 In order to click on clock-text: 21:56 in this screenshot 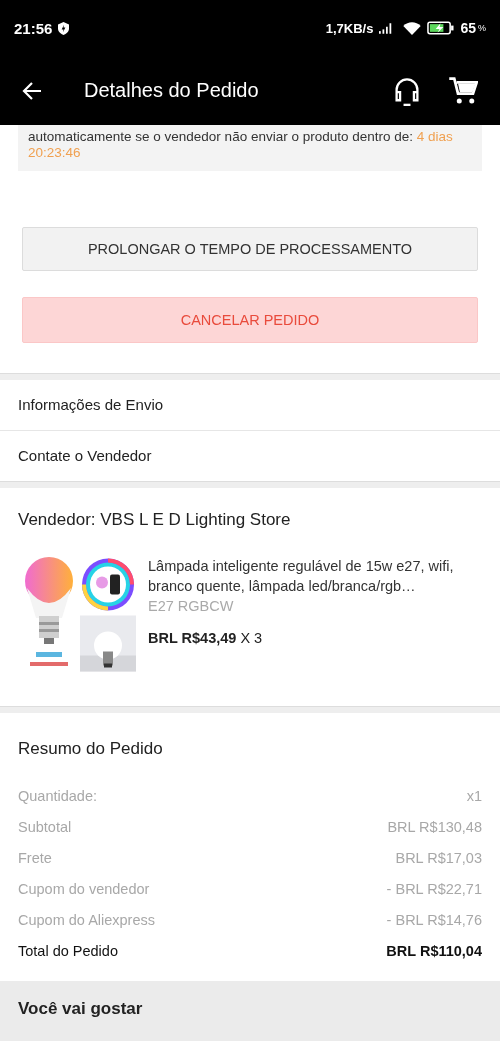, I will do `click(33, 28)`.